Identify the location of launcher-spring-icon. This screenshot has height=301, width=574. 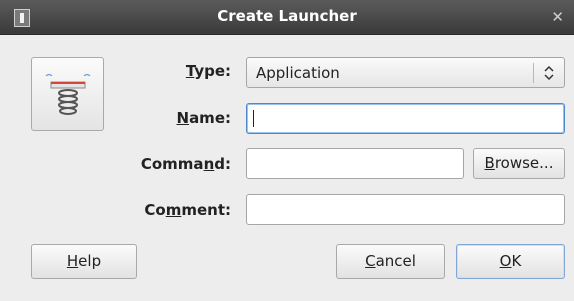
(68, 94).